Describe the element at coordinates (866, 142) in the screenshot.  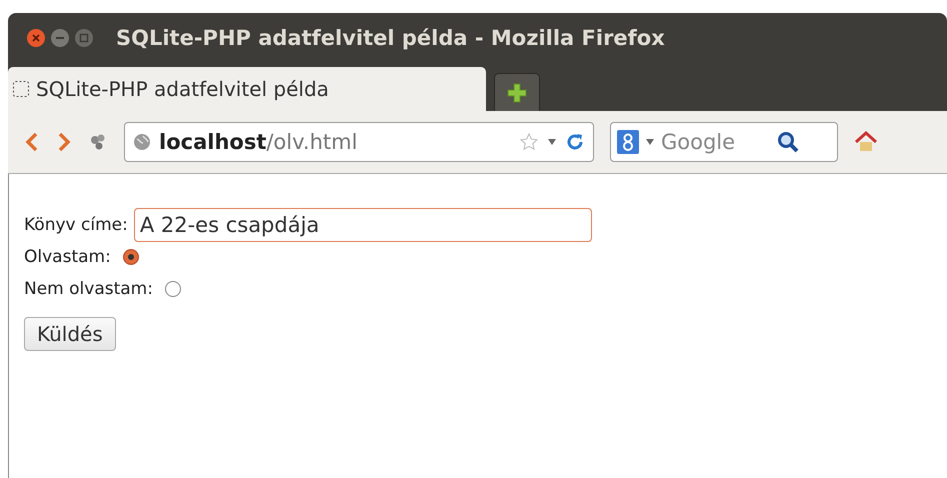
I see `home-icon` at that location.